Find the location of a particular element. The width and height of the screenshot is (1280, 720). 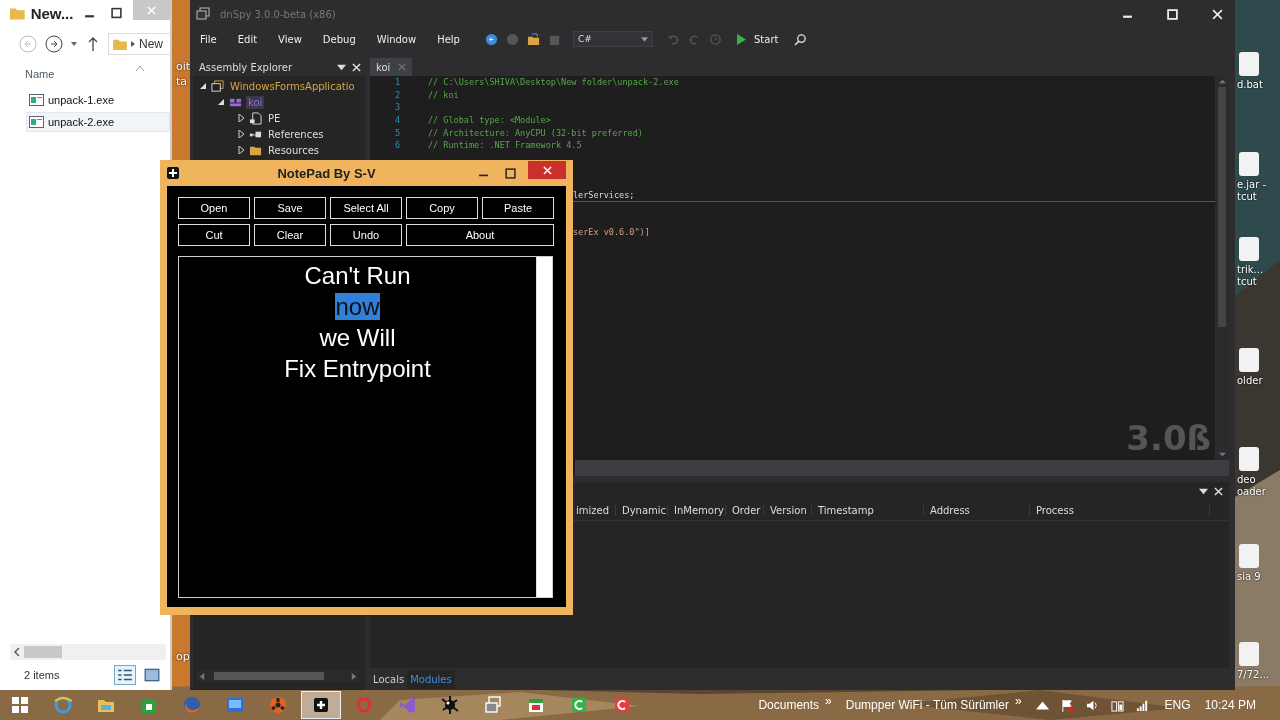

file-list-row: unpack-1.exe is located at coordinates (98, 100).